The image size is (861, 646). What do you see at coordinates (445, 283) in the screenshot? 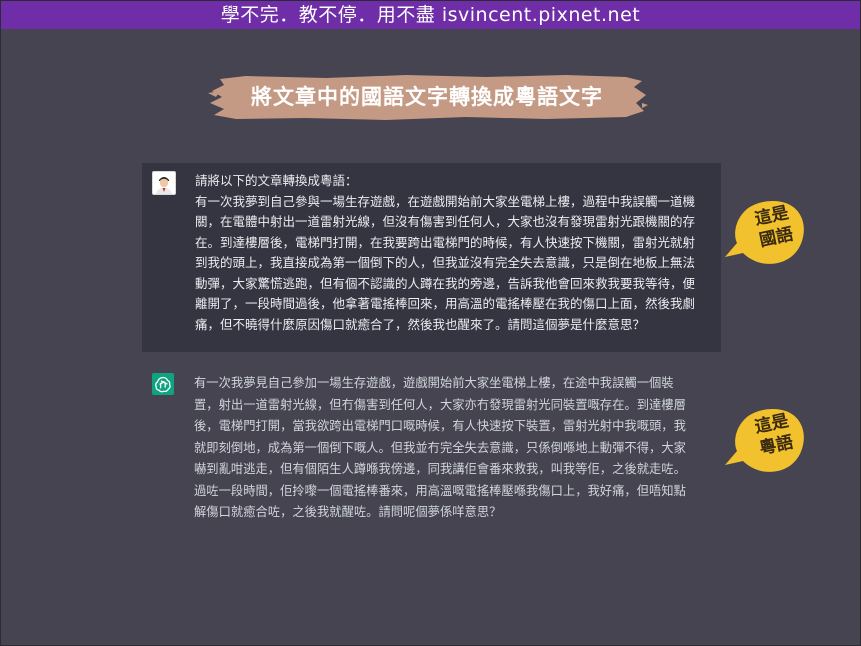
I see `user-message-line: 動彈，大家驚慌逃跑，但有個不認識的人蹲在我的旁邊，告訴我他會回來救我要我等待，便` at bounding box center [445, 283].